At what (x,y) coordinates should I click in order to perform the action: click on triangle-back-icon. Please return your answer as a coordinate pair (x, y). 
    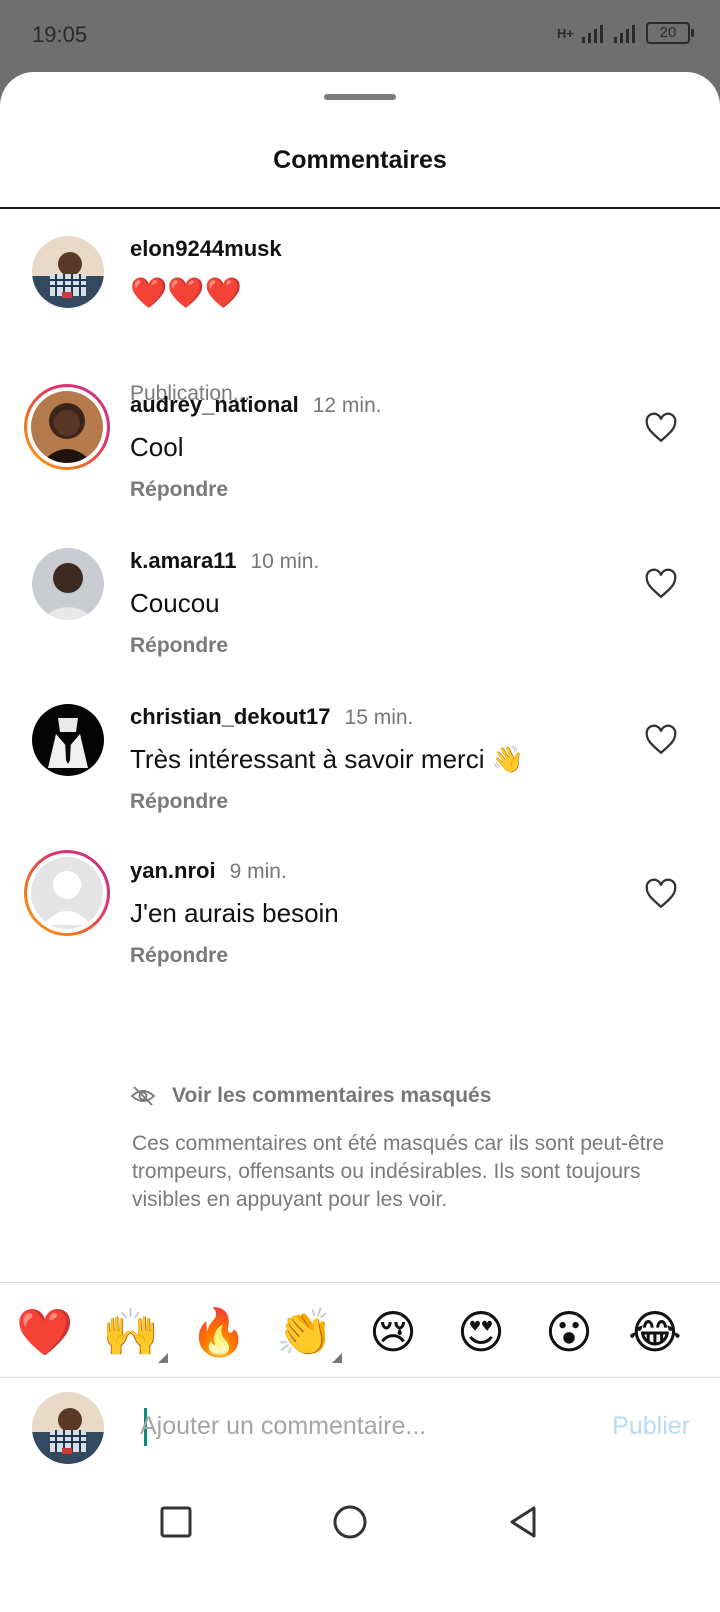
    Looking at the image, I should click on (524, 1522).